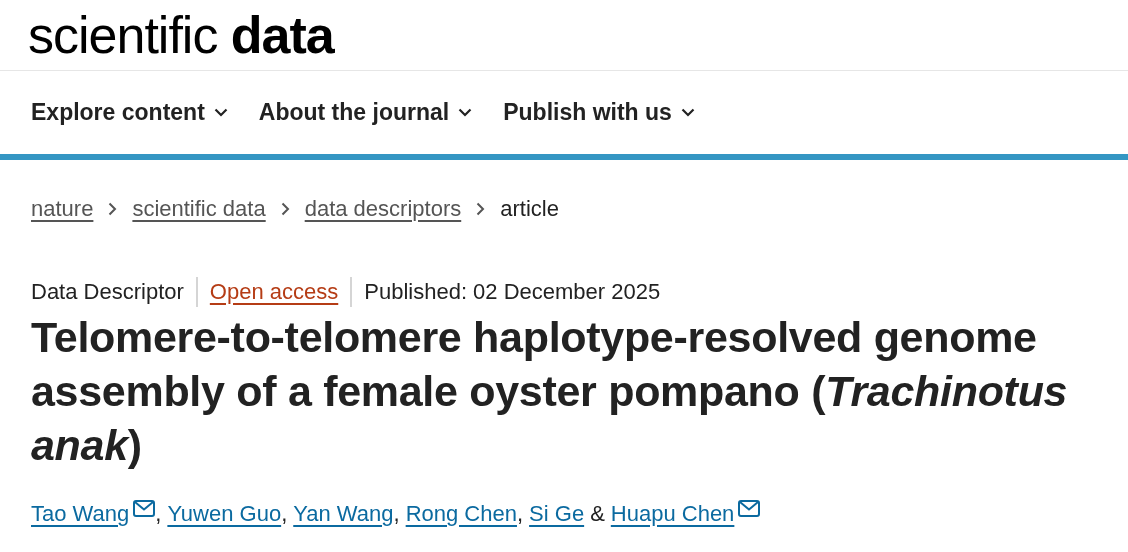 This screenshot has height=552, width=1128. What do you see at coordinates (461, 513) in the screenshot?
I see `author-link: Rong Chen` at bounding box center [461, 513].